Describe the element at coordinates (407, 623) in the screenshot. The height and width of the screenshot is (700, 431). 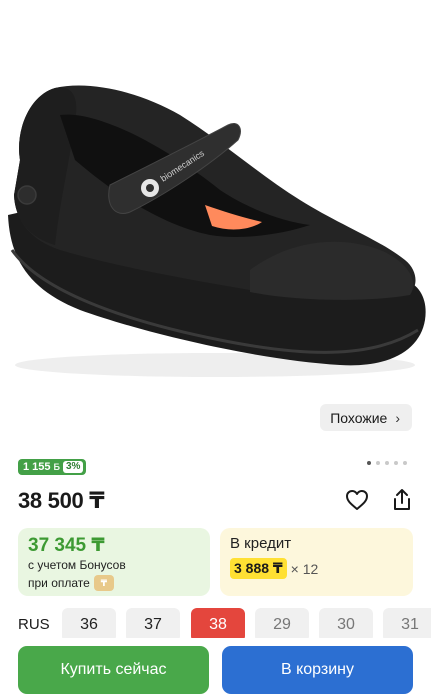
I see `size-chip: 31` at that location.